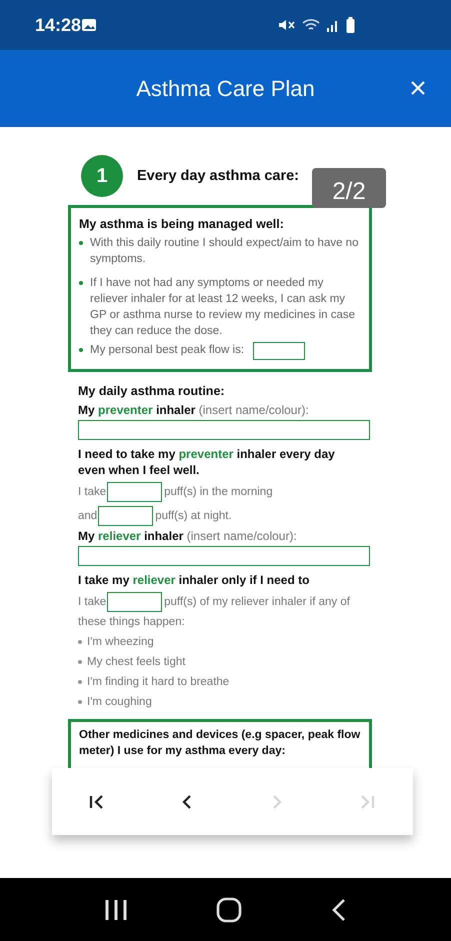  Describe the element at coordinates (218, 492) in the screenshot. I see `dose-text: puff(s) in the morning` at that location.